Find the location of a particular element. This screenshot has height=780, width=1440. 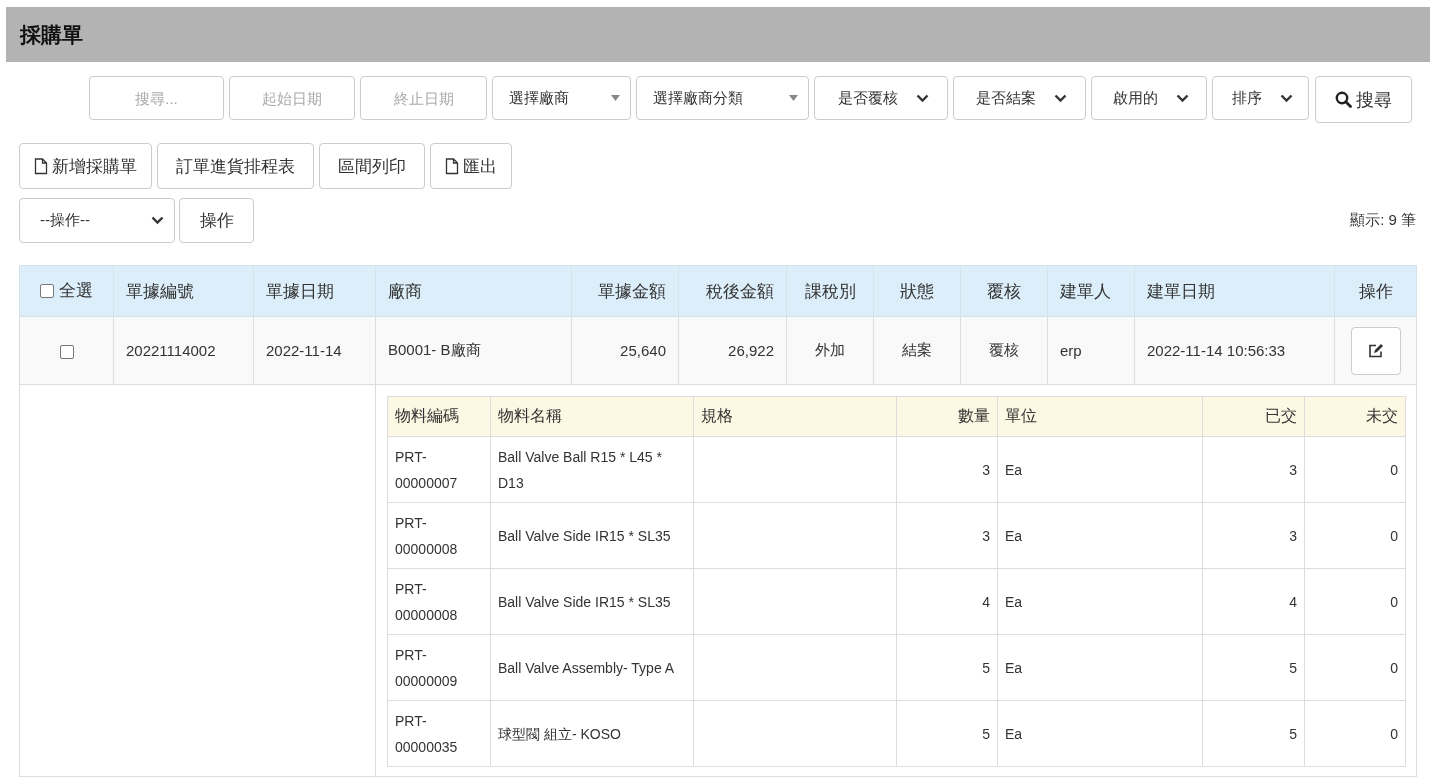

column-header: 覆核 is located at coordinates (1004, 291).